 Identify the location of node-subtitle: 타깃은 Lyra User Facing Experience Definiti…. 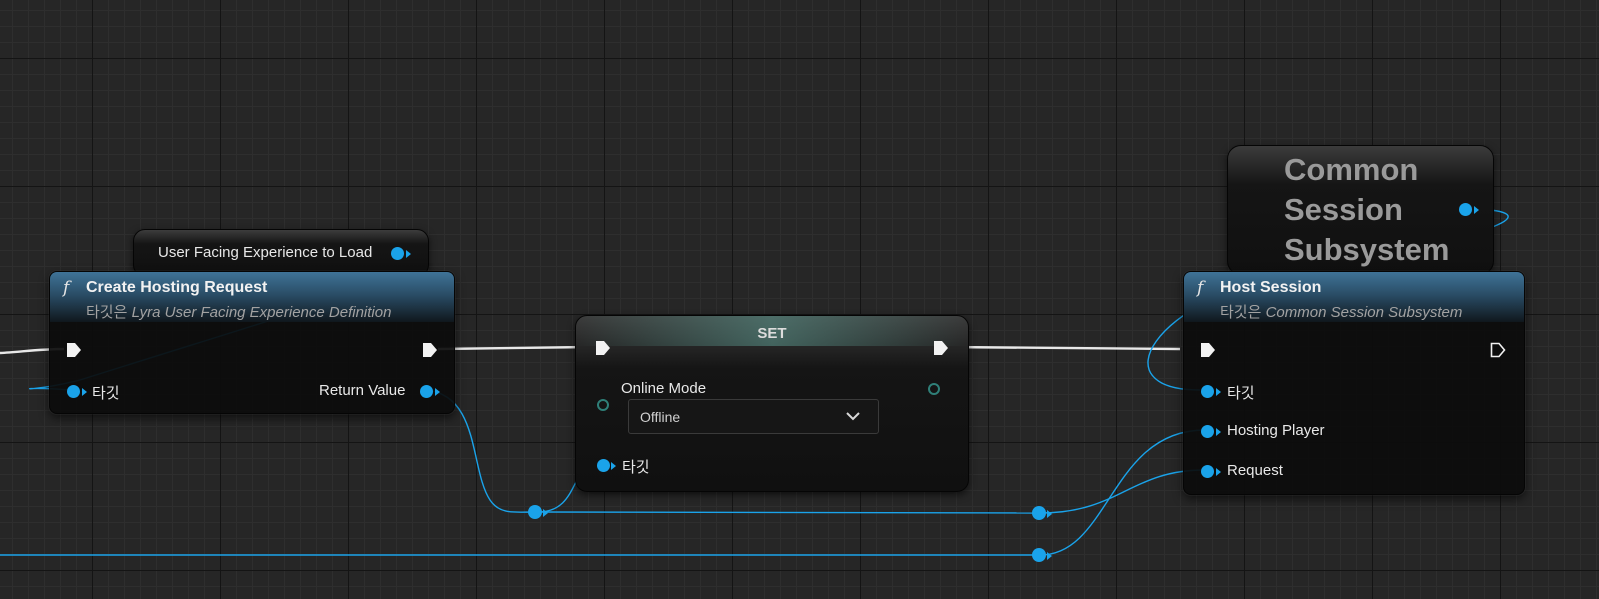
(238, 311).